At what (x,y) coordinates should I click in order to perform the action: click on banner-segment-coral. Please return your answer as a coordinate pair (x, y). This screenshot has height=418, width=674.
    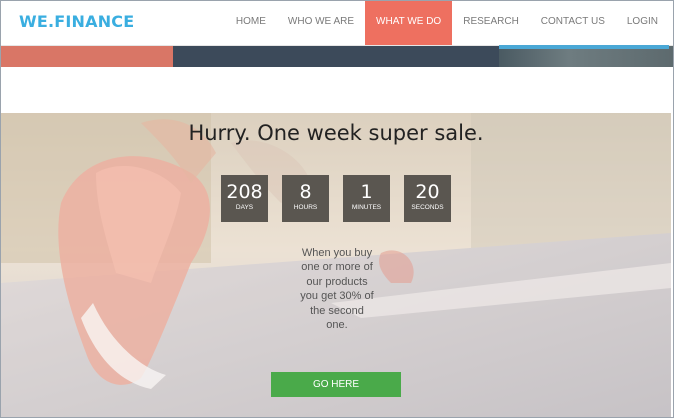
    Looking at the image, I should click on (87, 56).